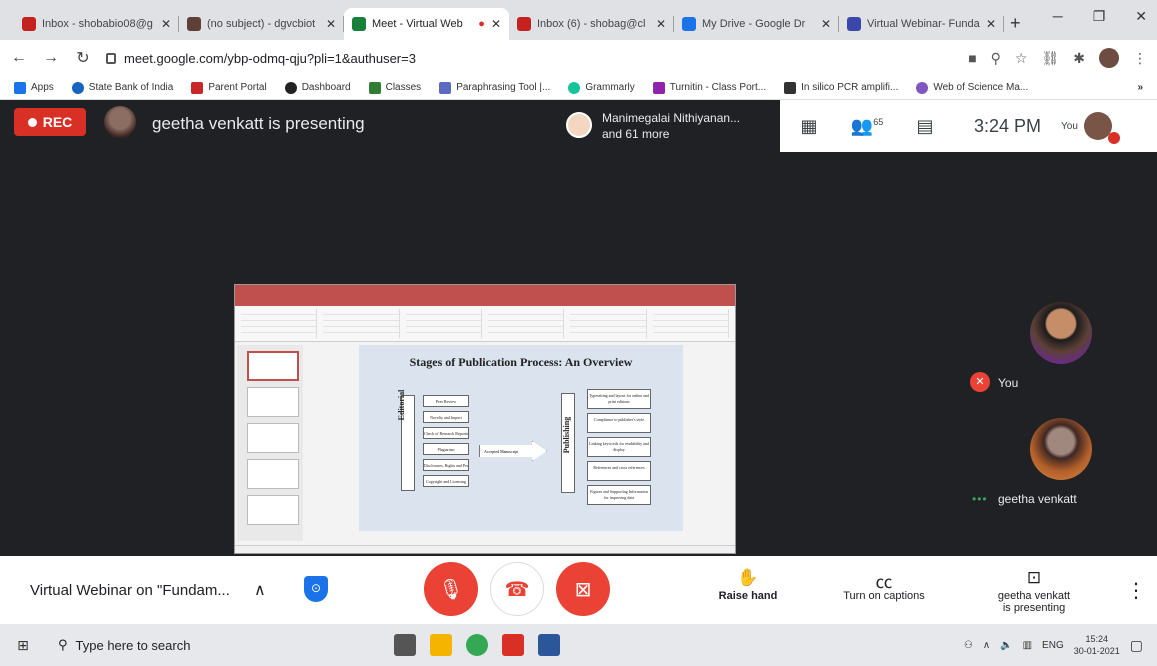 This screenshot has width=1157, height=666. Describe the element at coordinates (229, 87) in the screenshot. I see `bookmark-parent-portal: Parent Portal` at that location.